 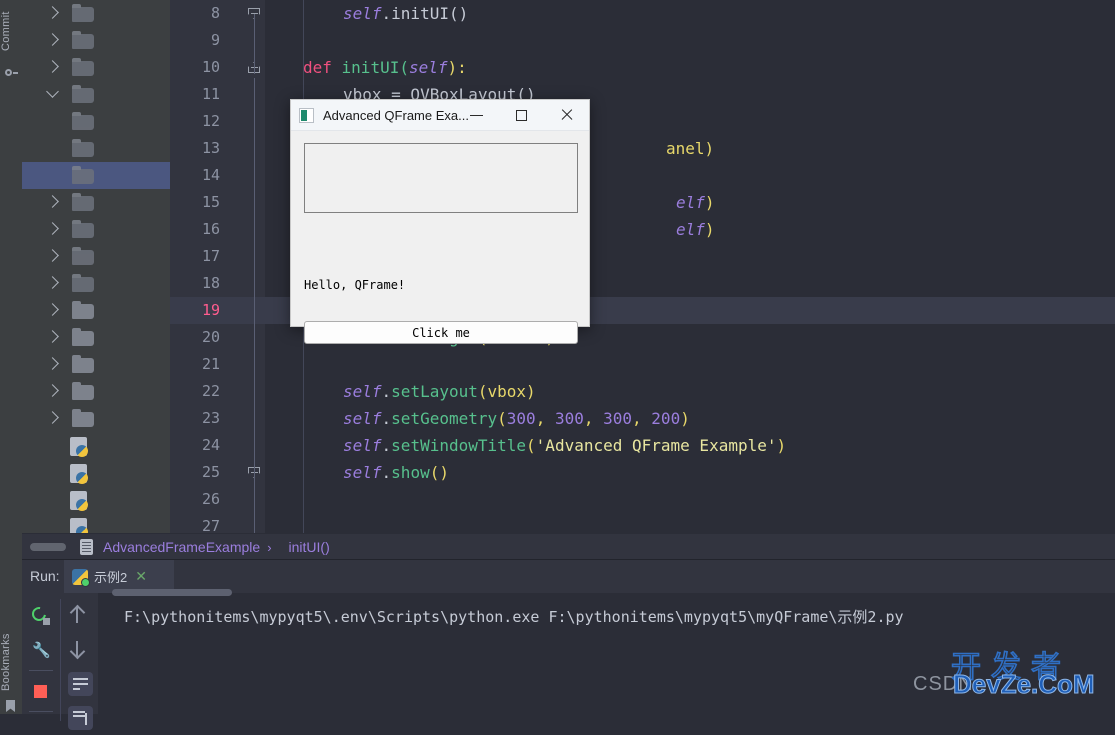 I want to click on code-line-16-tail: elf), so click(x=695, y=229).